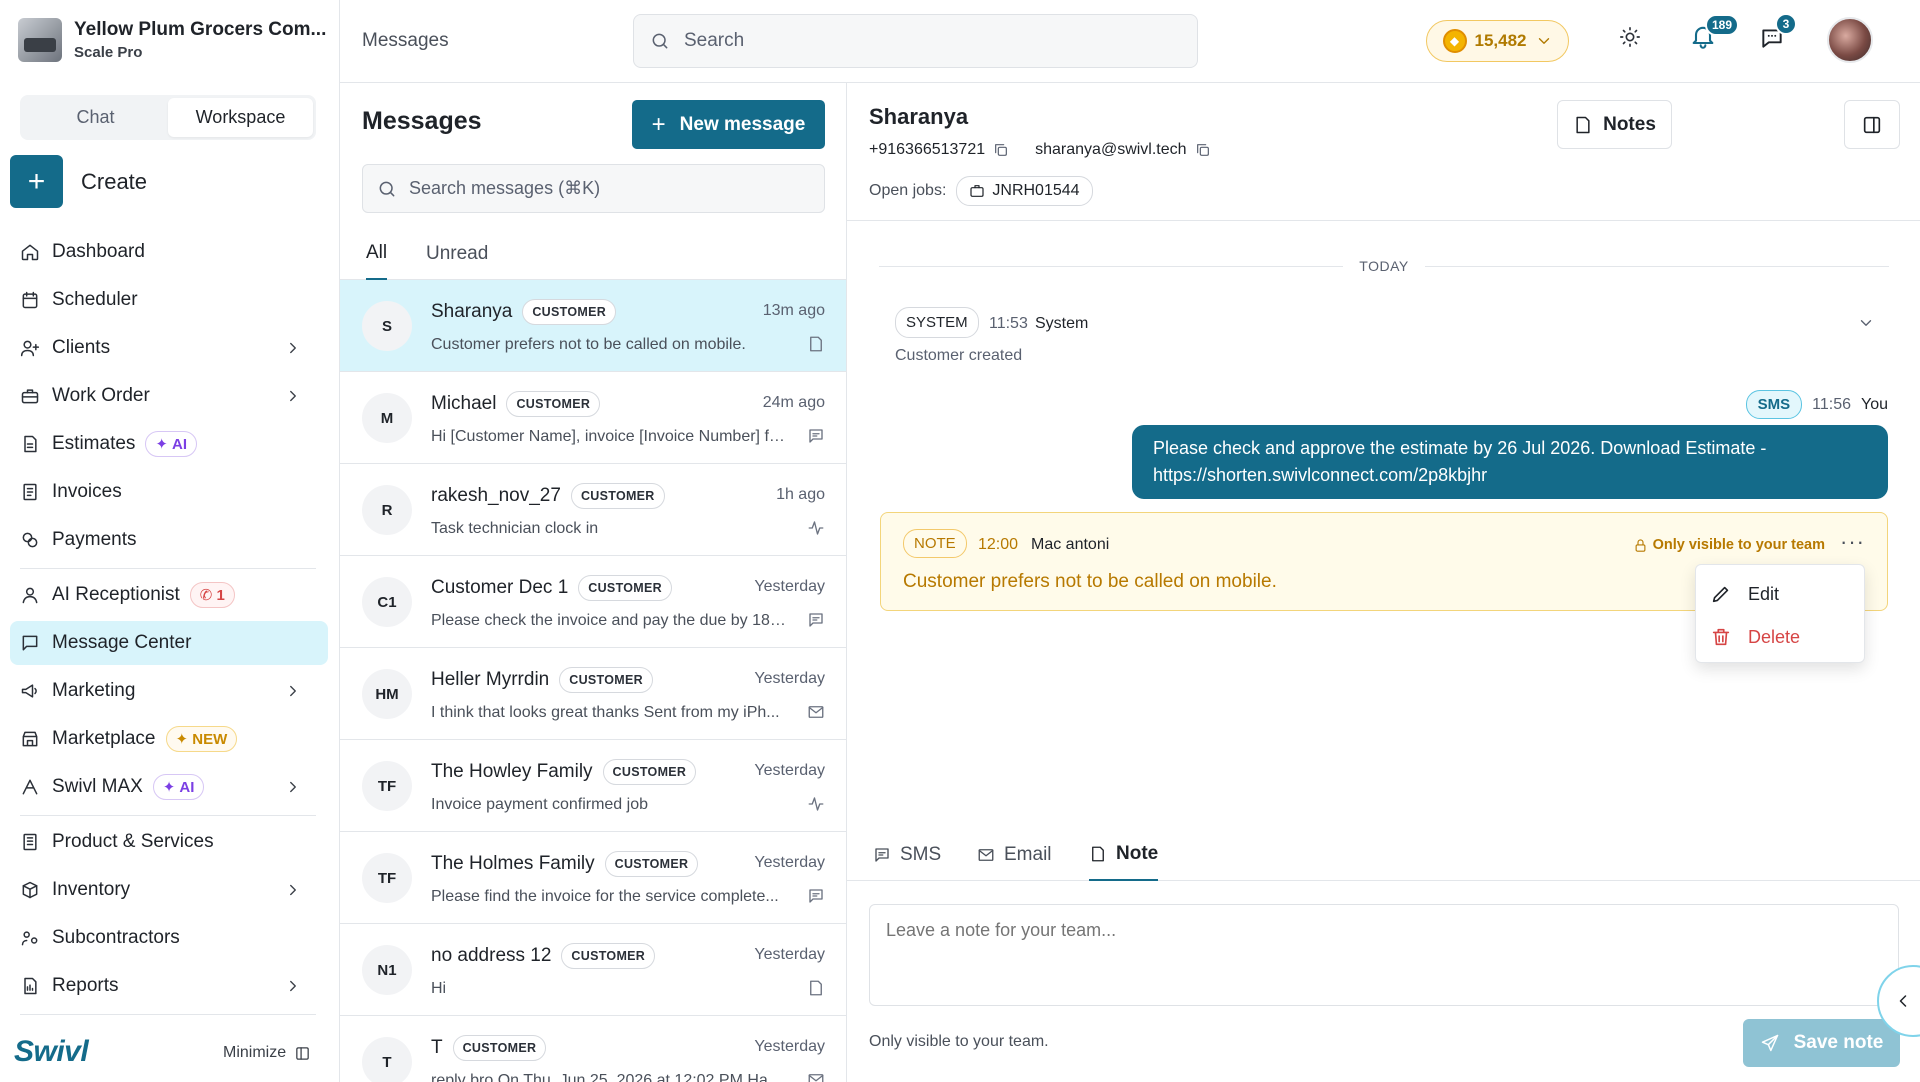  Describe the element at coordinates (95, 117) in the screenshot. I see `tab-chat: Chat` at that location.